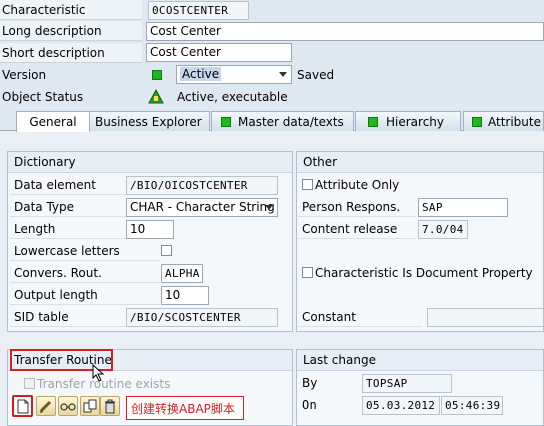 Image resolution: width=544 pixels, height=426 pixels. Describe the element at coordinates (85, 273) in the screenshot. I see `convers-rout-label: Convers. Rout.` at that location.